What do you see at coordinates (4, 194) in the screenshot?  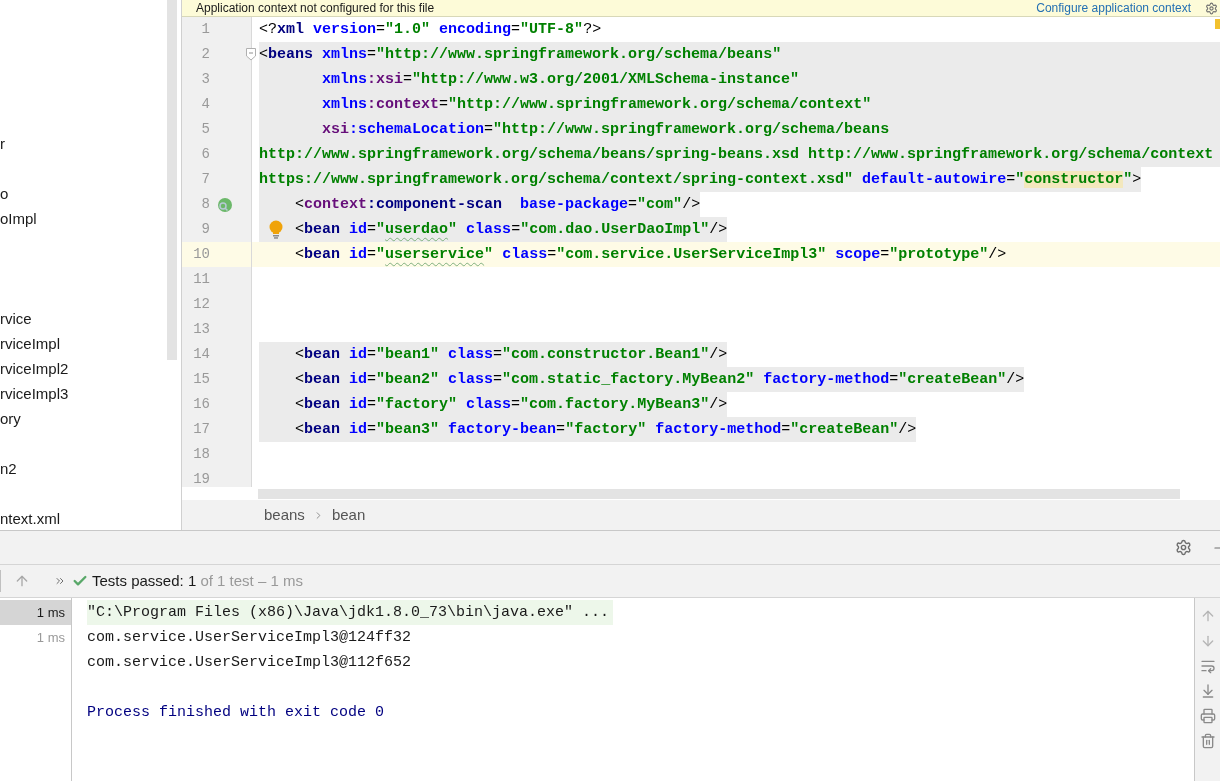 I see `tree-item: o` at bounding box center [4, 194].